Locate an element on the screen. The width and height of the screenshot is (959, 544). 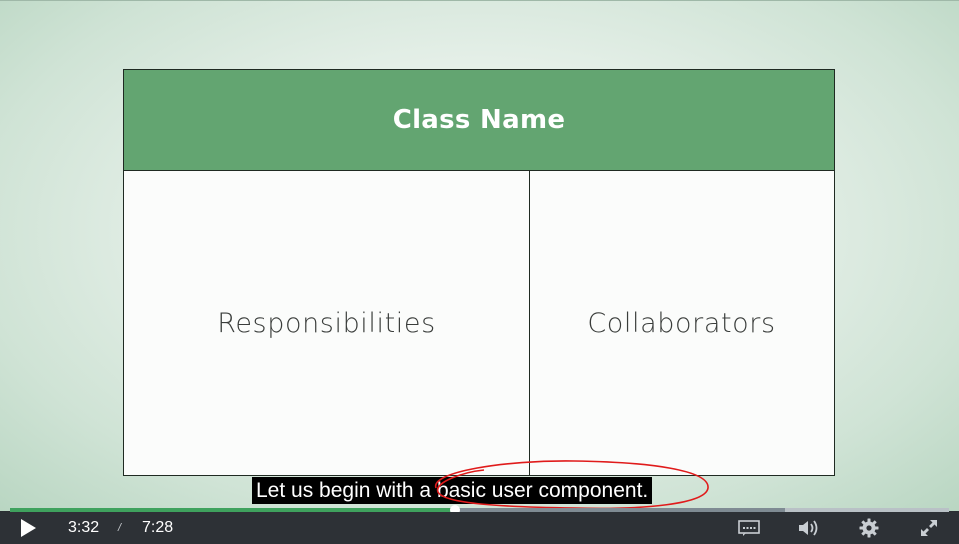
settings-button is located at coordinates (869, 528).